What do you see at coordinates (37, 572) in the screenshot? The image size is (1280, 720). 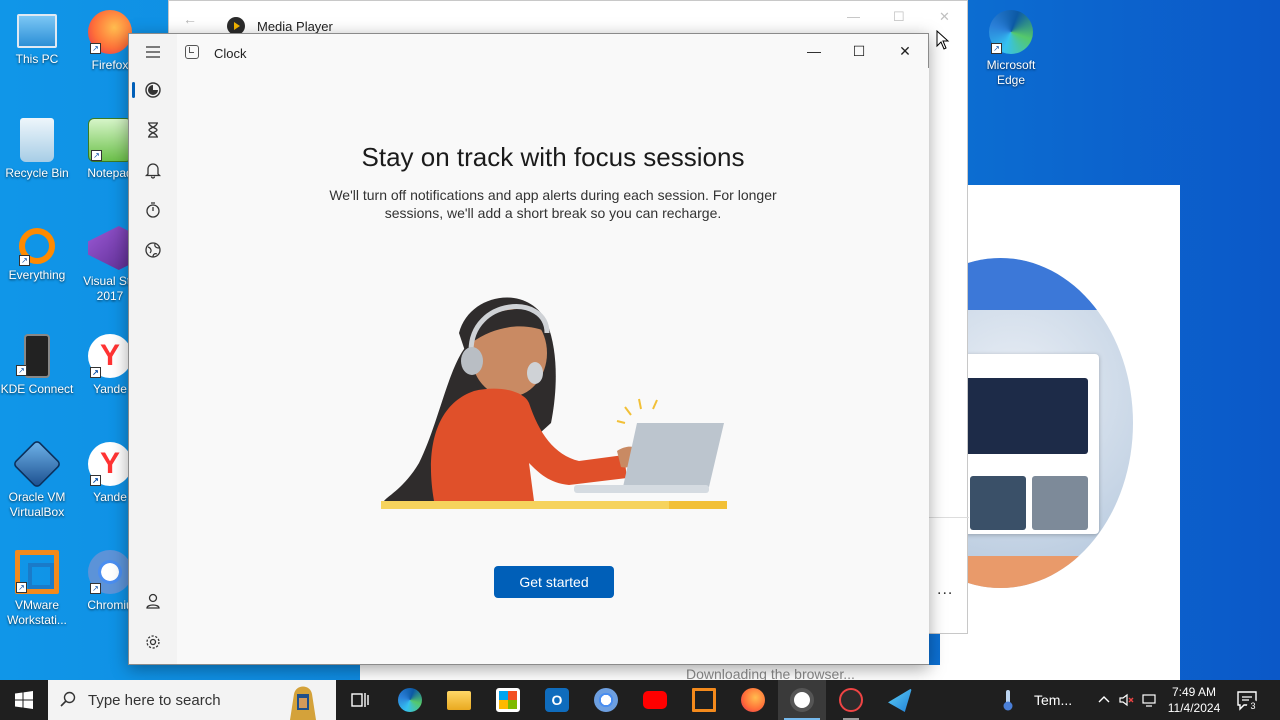 I see `vmware-icon: ↗` at bounding box center [37, 572].